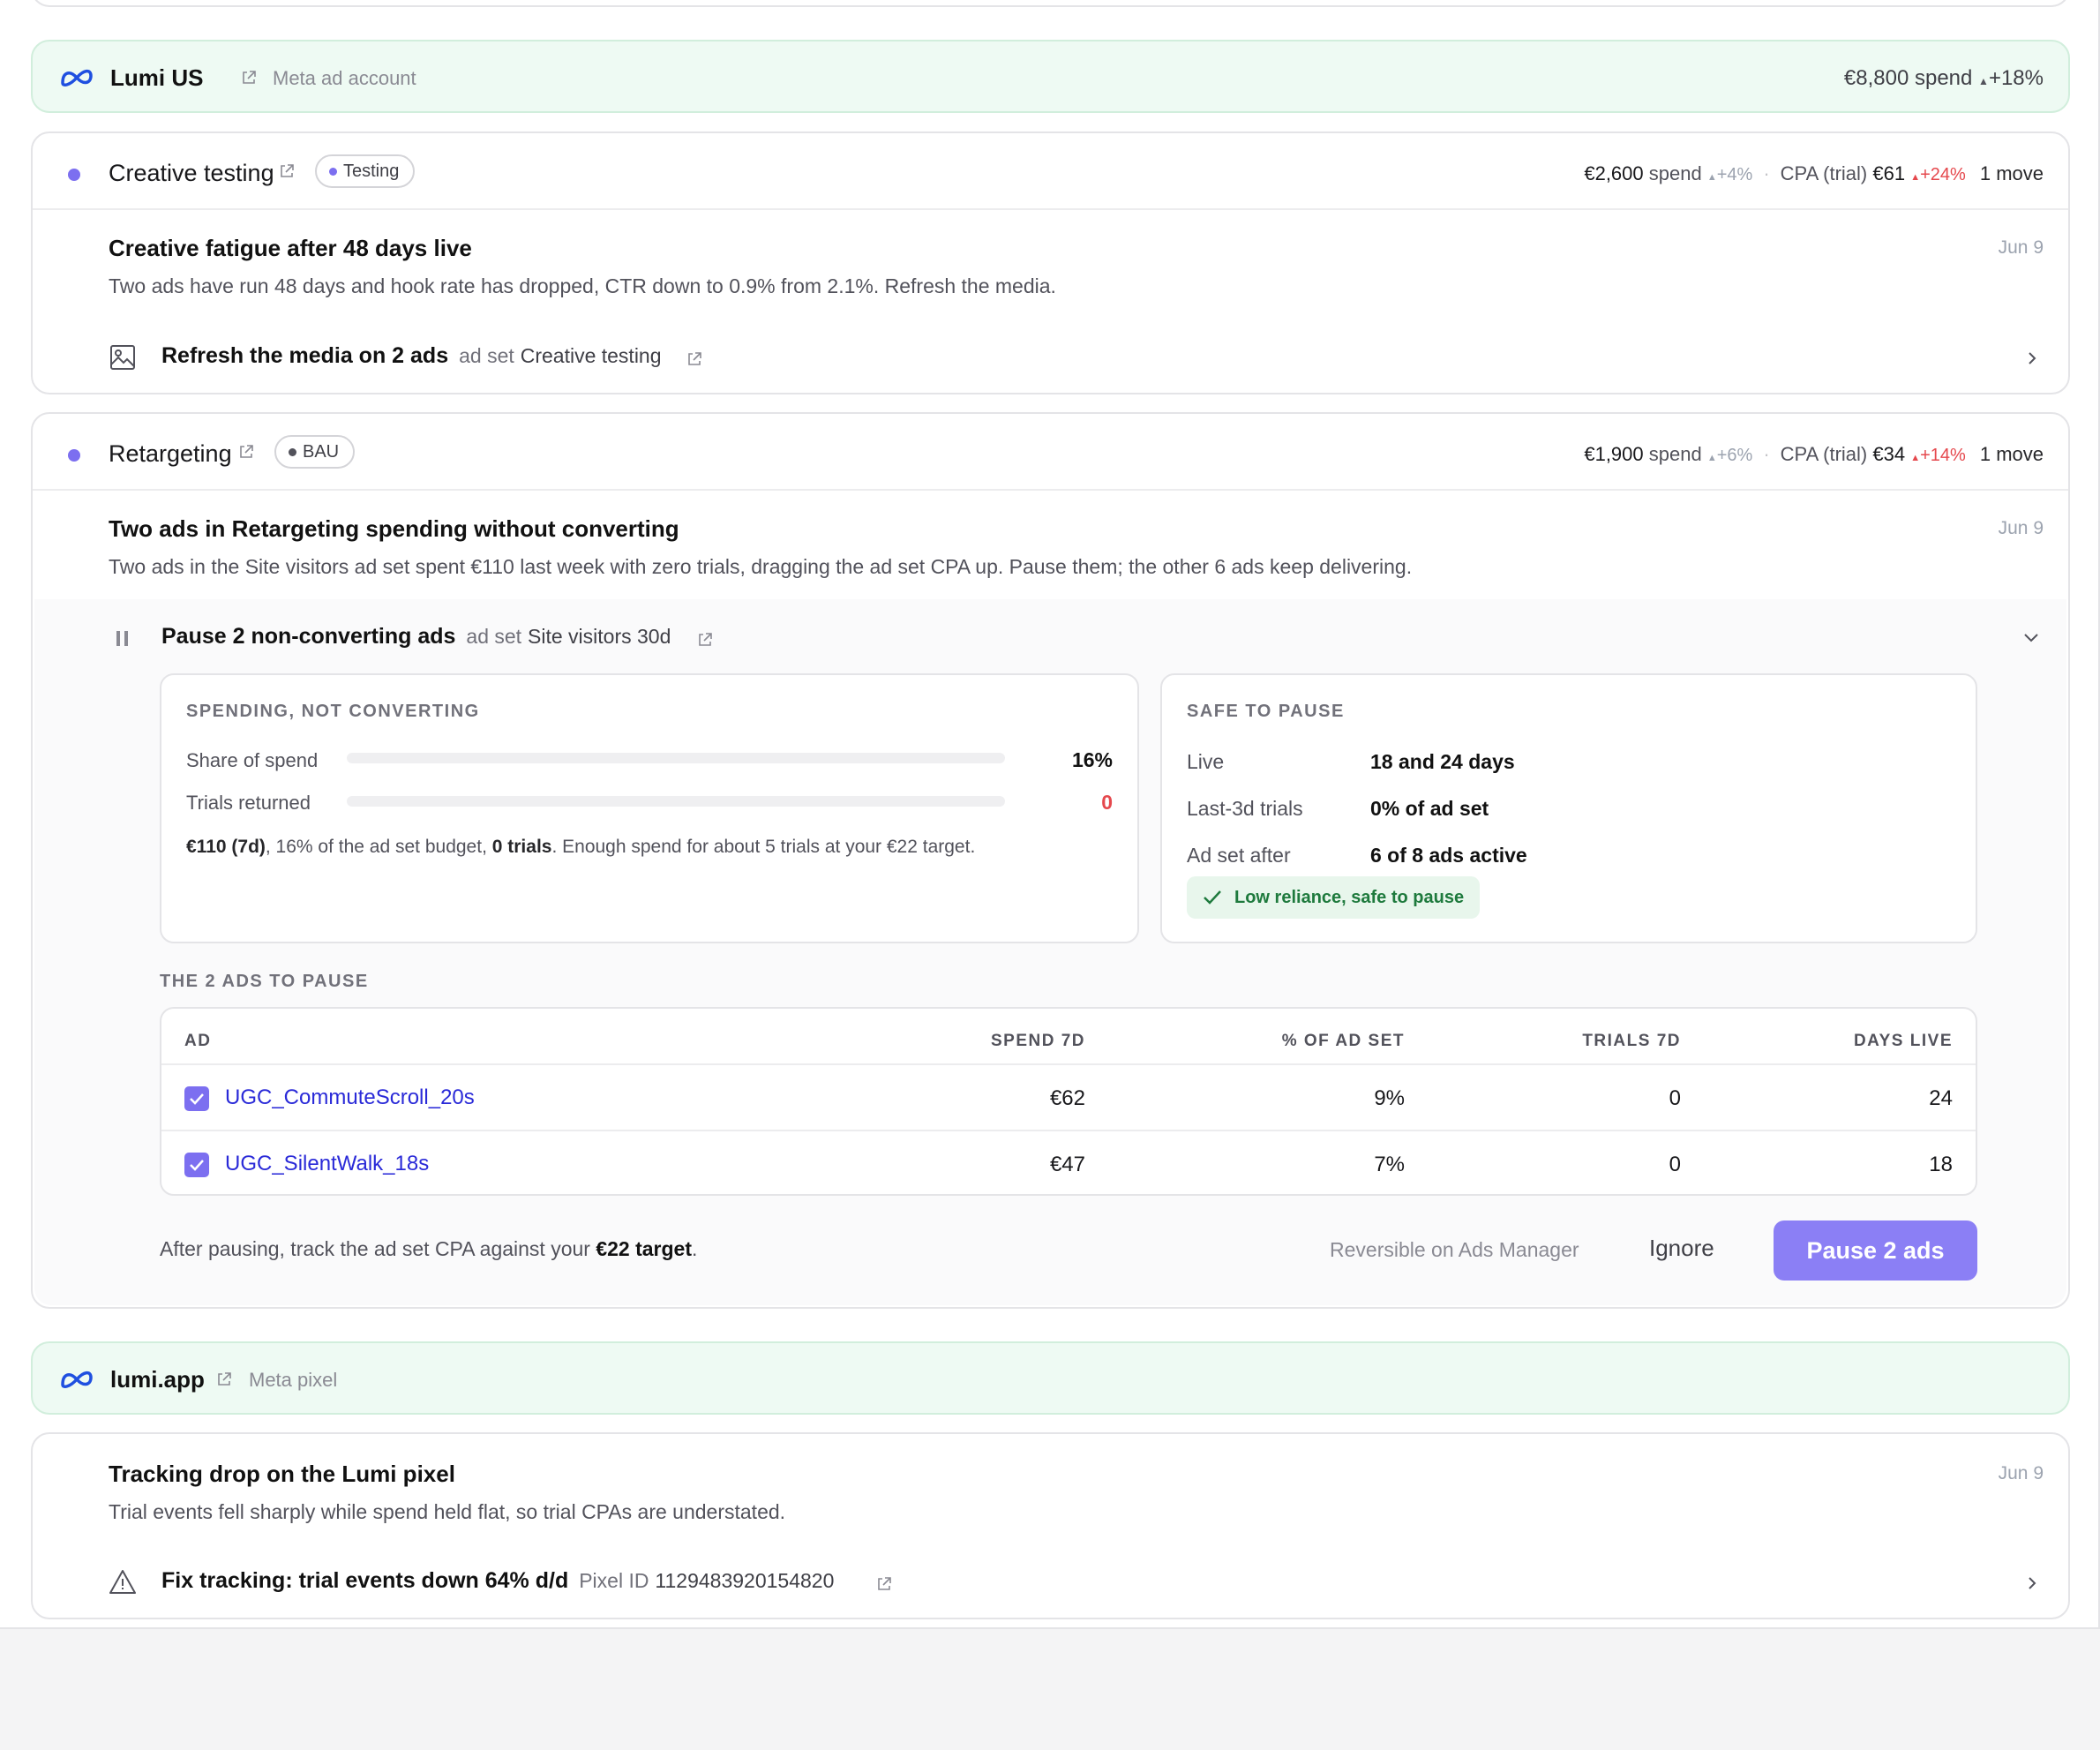  What do you see at coordinates (1681, 1249) in the screenshot?
I see `ignore-button: Ignore` at bounding box center [1681, 1249].